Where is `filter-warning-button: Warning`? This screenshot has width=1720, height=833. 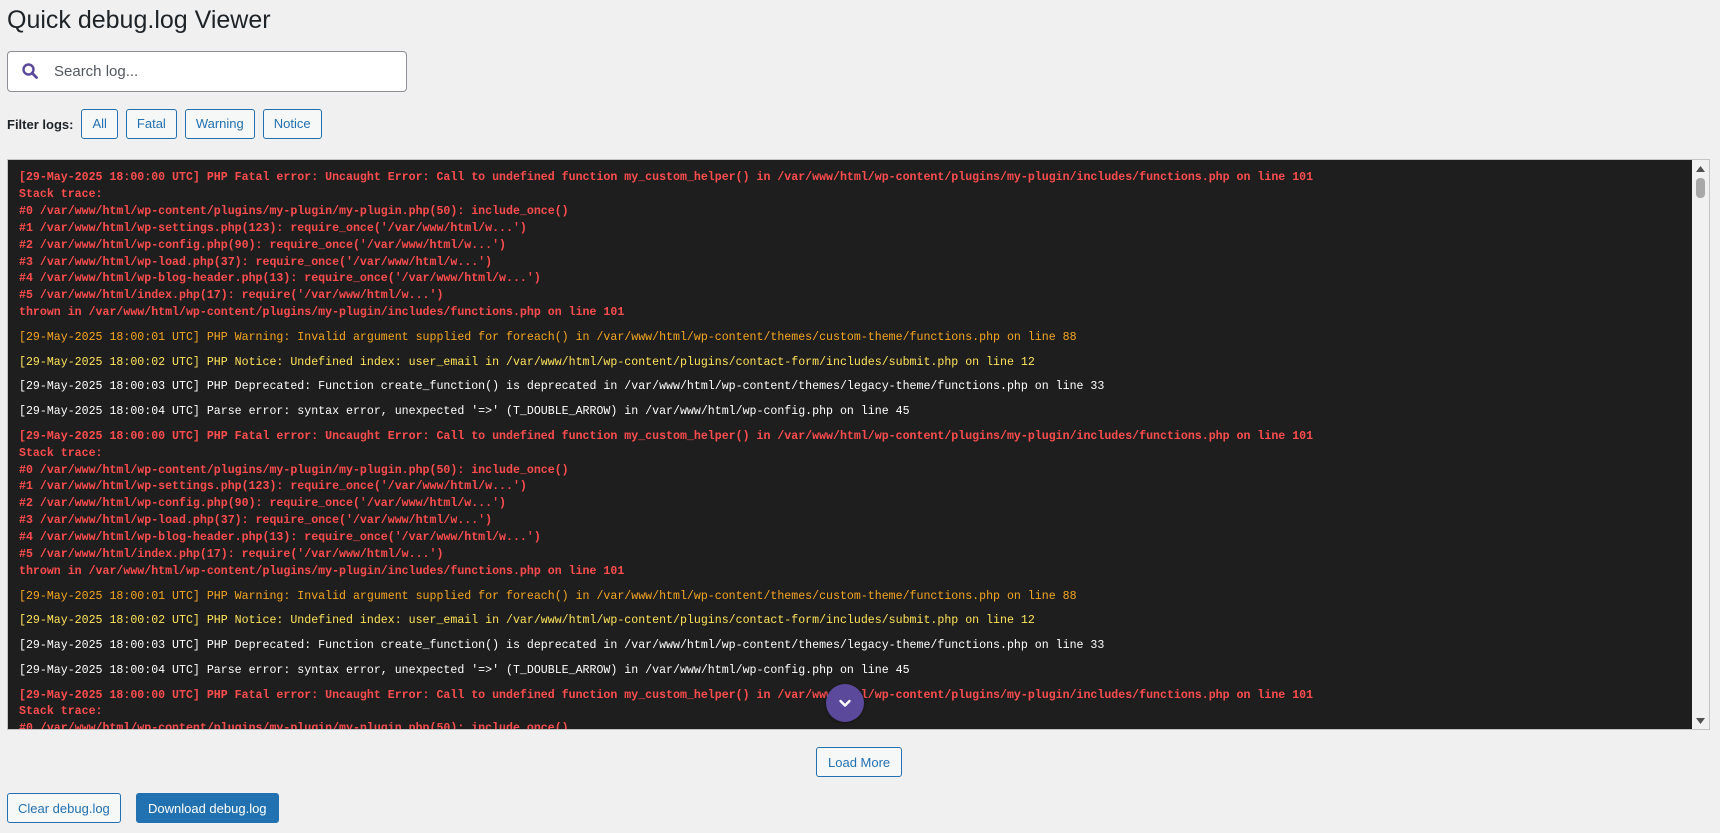 filter-warning-button: Warning is located at coordinates (219, 124).